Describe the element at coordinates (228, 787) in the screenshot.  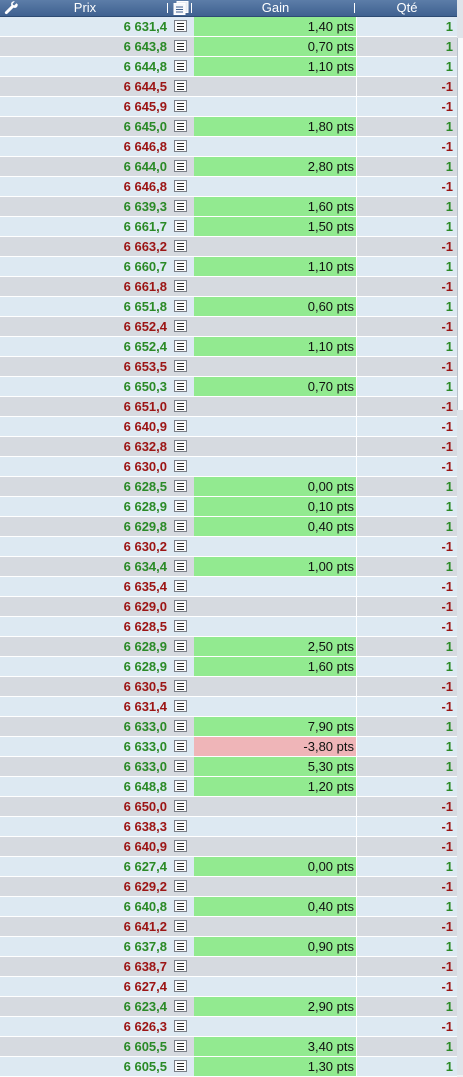
I see `table-row: 6 648,8 1,20 pts 1` at that location.